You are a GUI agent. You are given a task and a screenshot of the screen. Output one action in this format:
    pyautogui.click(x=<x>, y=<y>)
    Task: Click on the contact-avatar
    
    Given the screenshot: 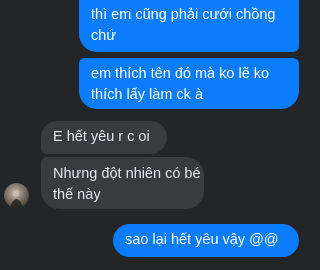 What is the action you would take?
    pyautogui.click(x=16, y=195)
    